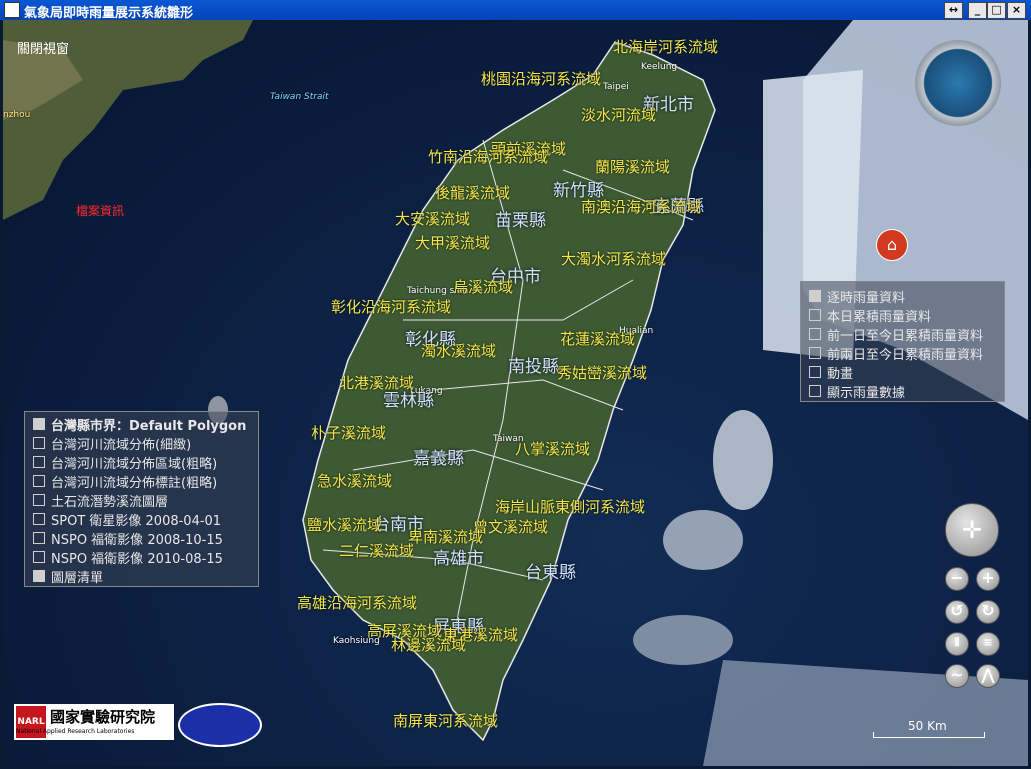 The height and width of the screenshot is (769, 1031). I want to click on basin-label: 桃園沿海河系流域, so click(541, 79).